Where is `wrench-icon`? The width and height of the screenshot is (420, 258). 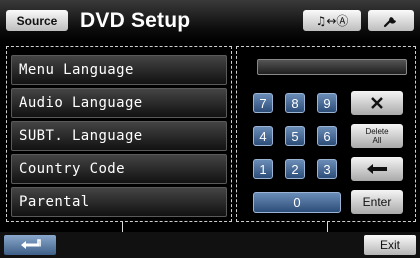 wrench-icon is located at coordinates (389, 21).